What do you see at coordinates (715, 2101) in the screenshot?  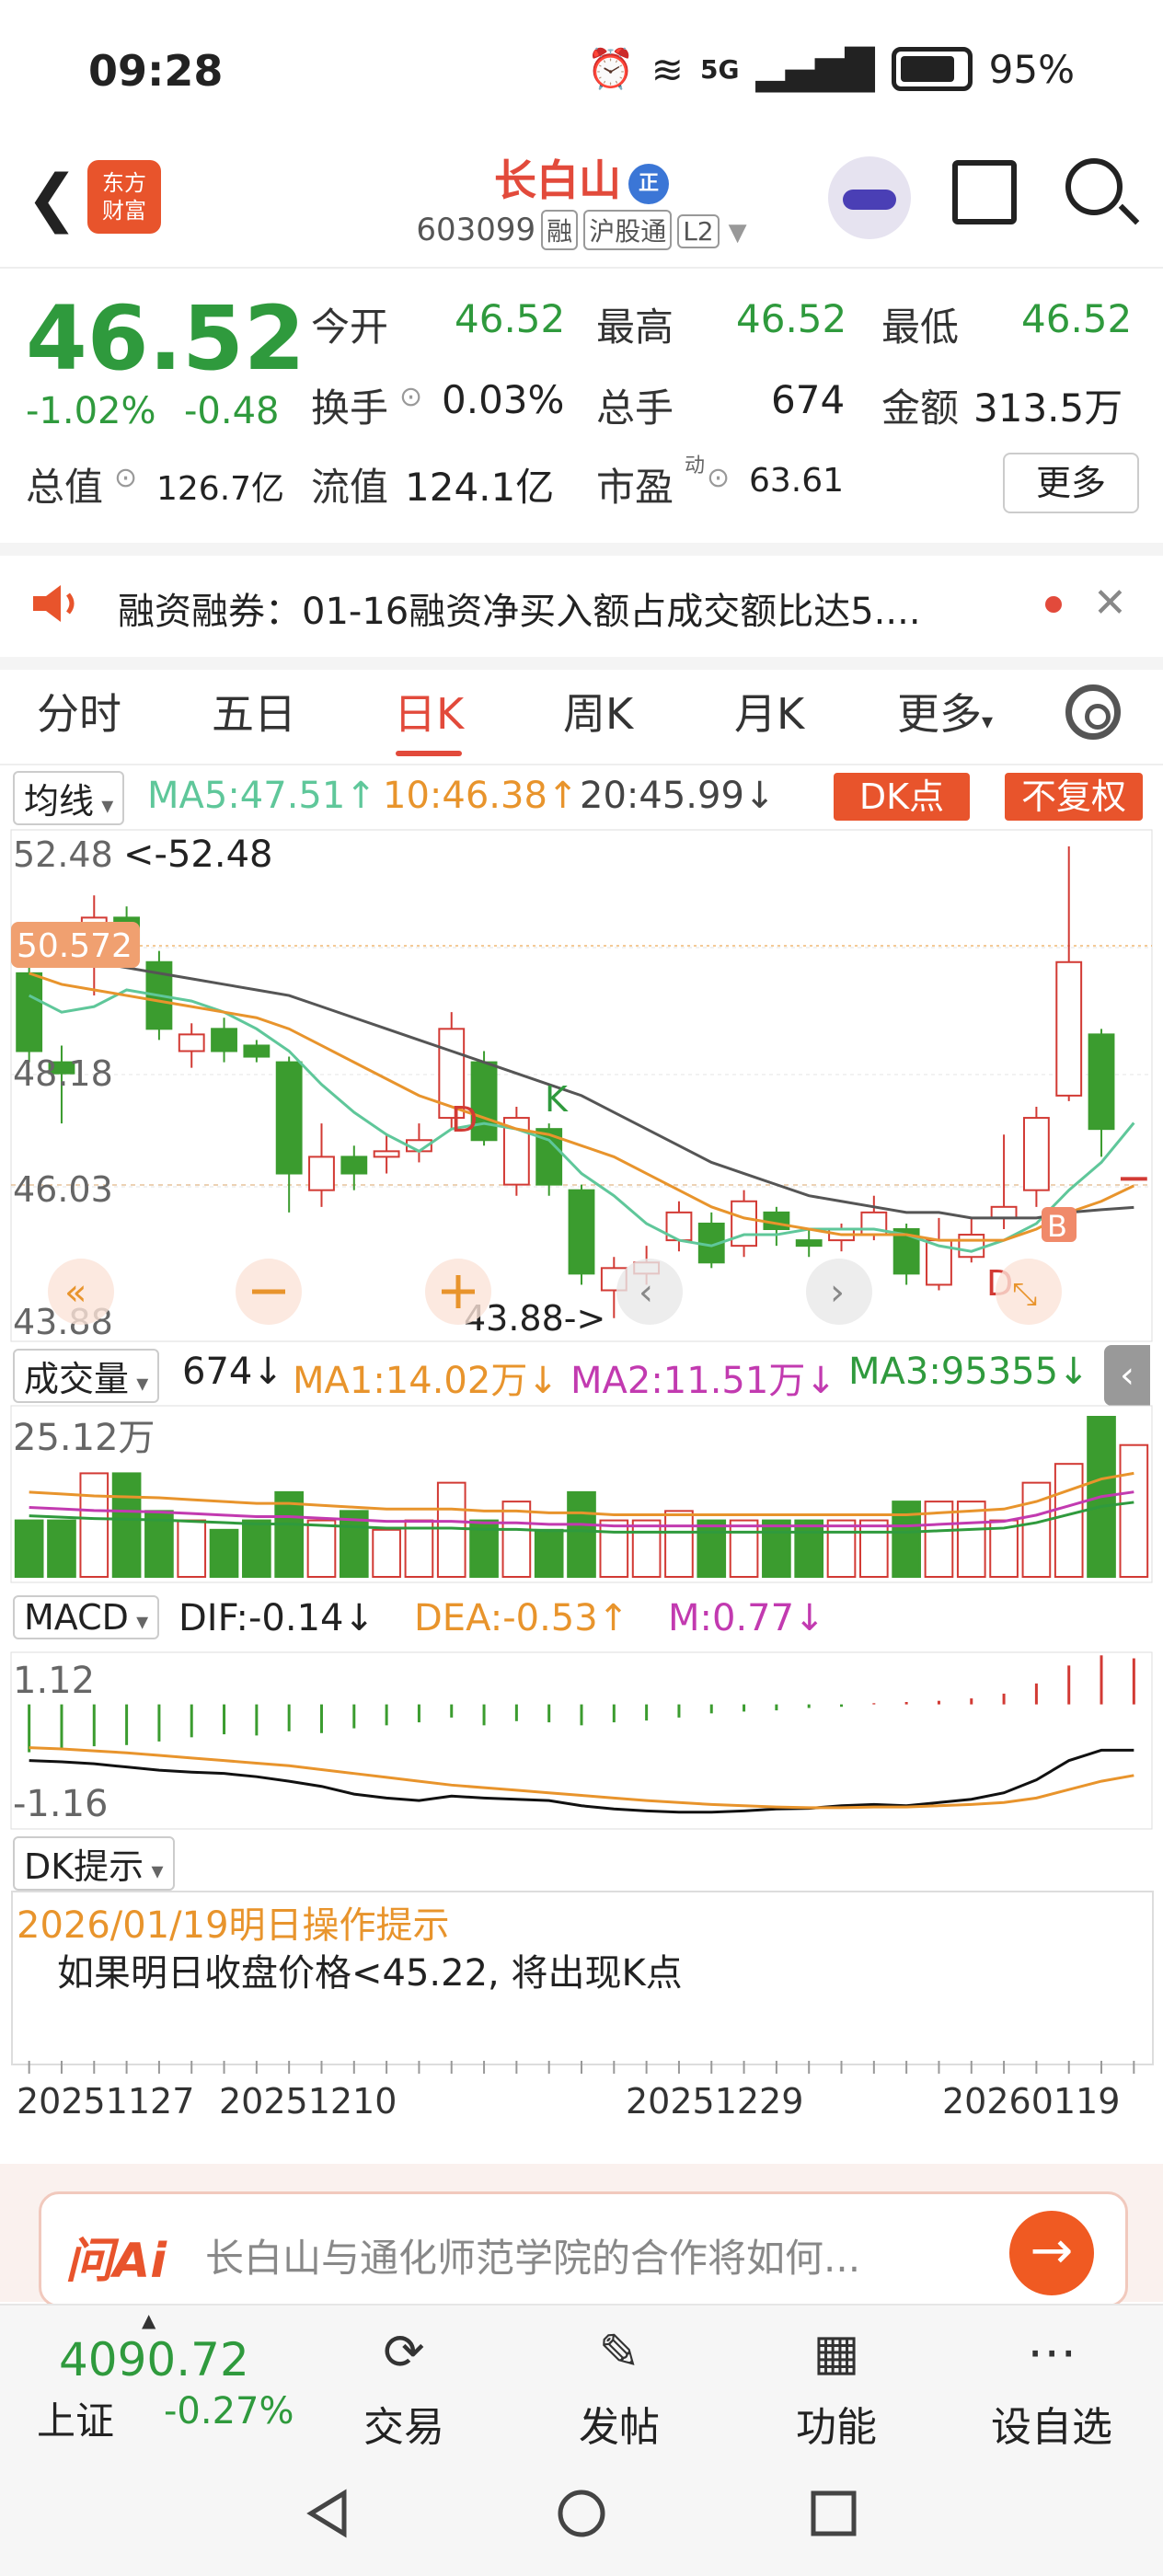 I see `date-label-3: 20251229` at bounding box center [715, 2101].